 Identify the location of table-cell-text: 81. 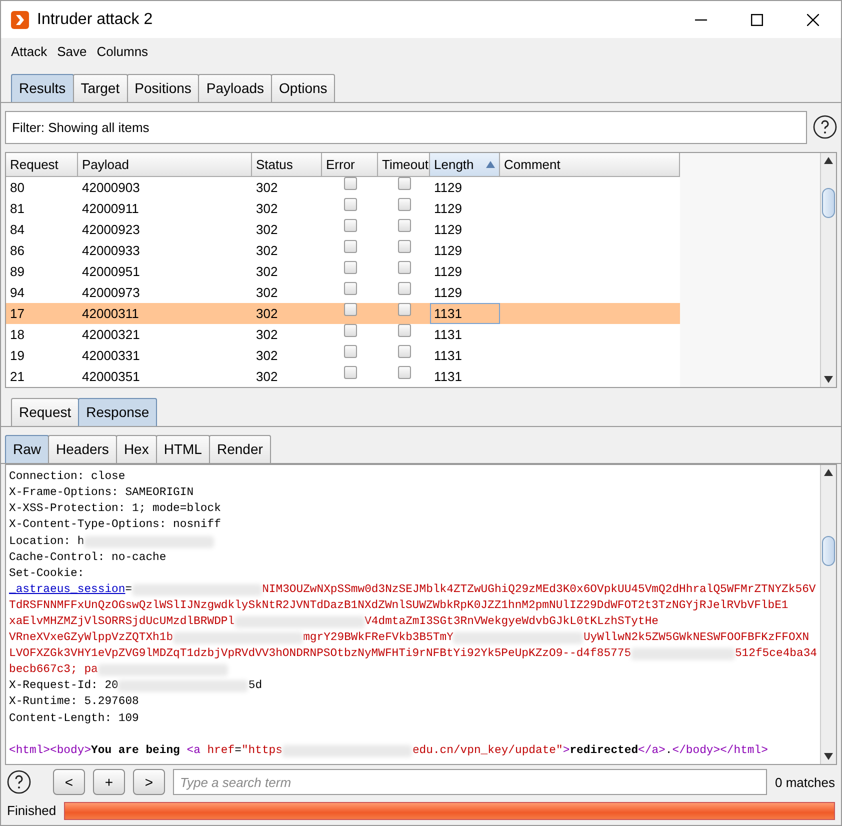
(17, 209).